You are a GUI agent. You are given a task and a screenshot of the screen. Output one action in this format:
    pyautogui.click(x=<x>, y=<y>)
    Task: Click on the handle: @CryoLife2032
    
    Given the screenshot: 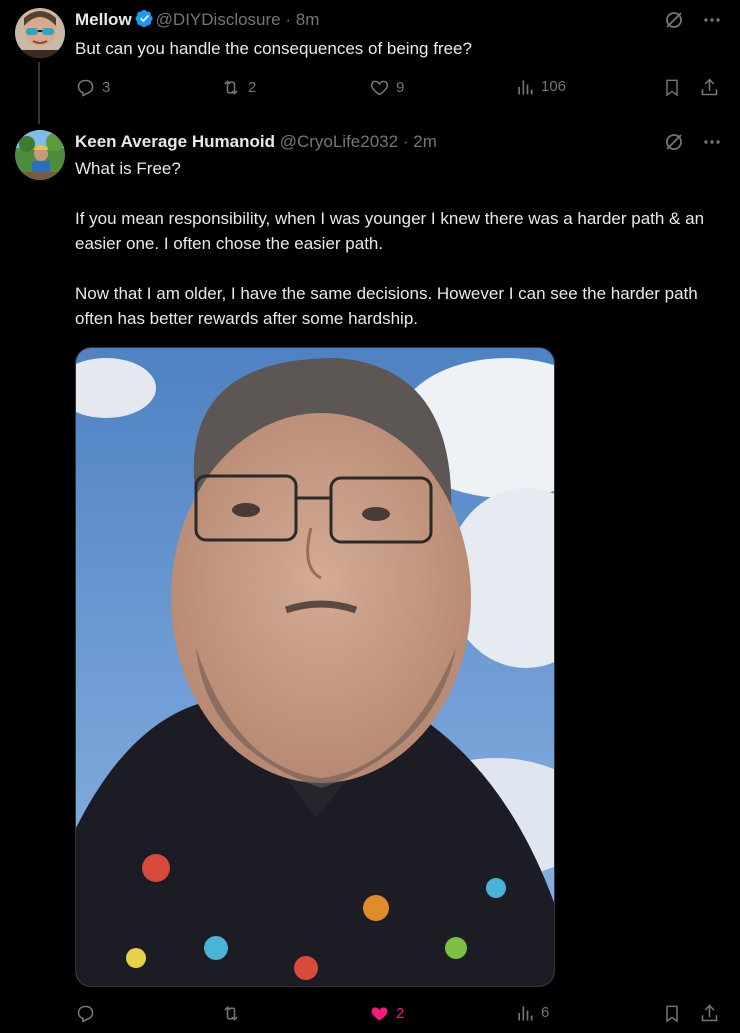 What is the action you would take?
    pyautogui.click(x=339, y=141)
    